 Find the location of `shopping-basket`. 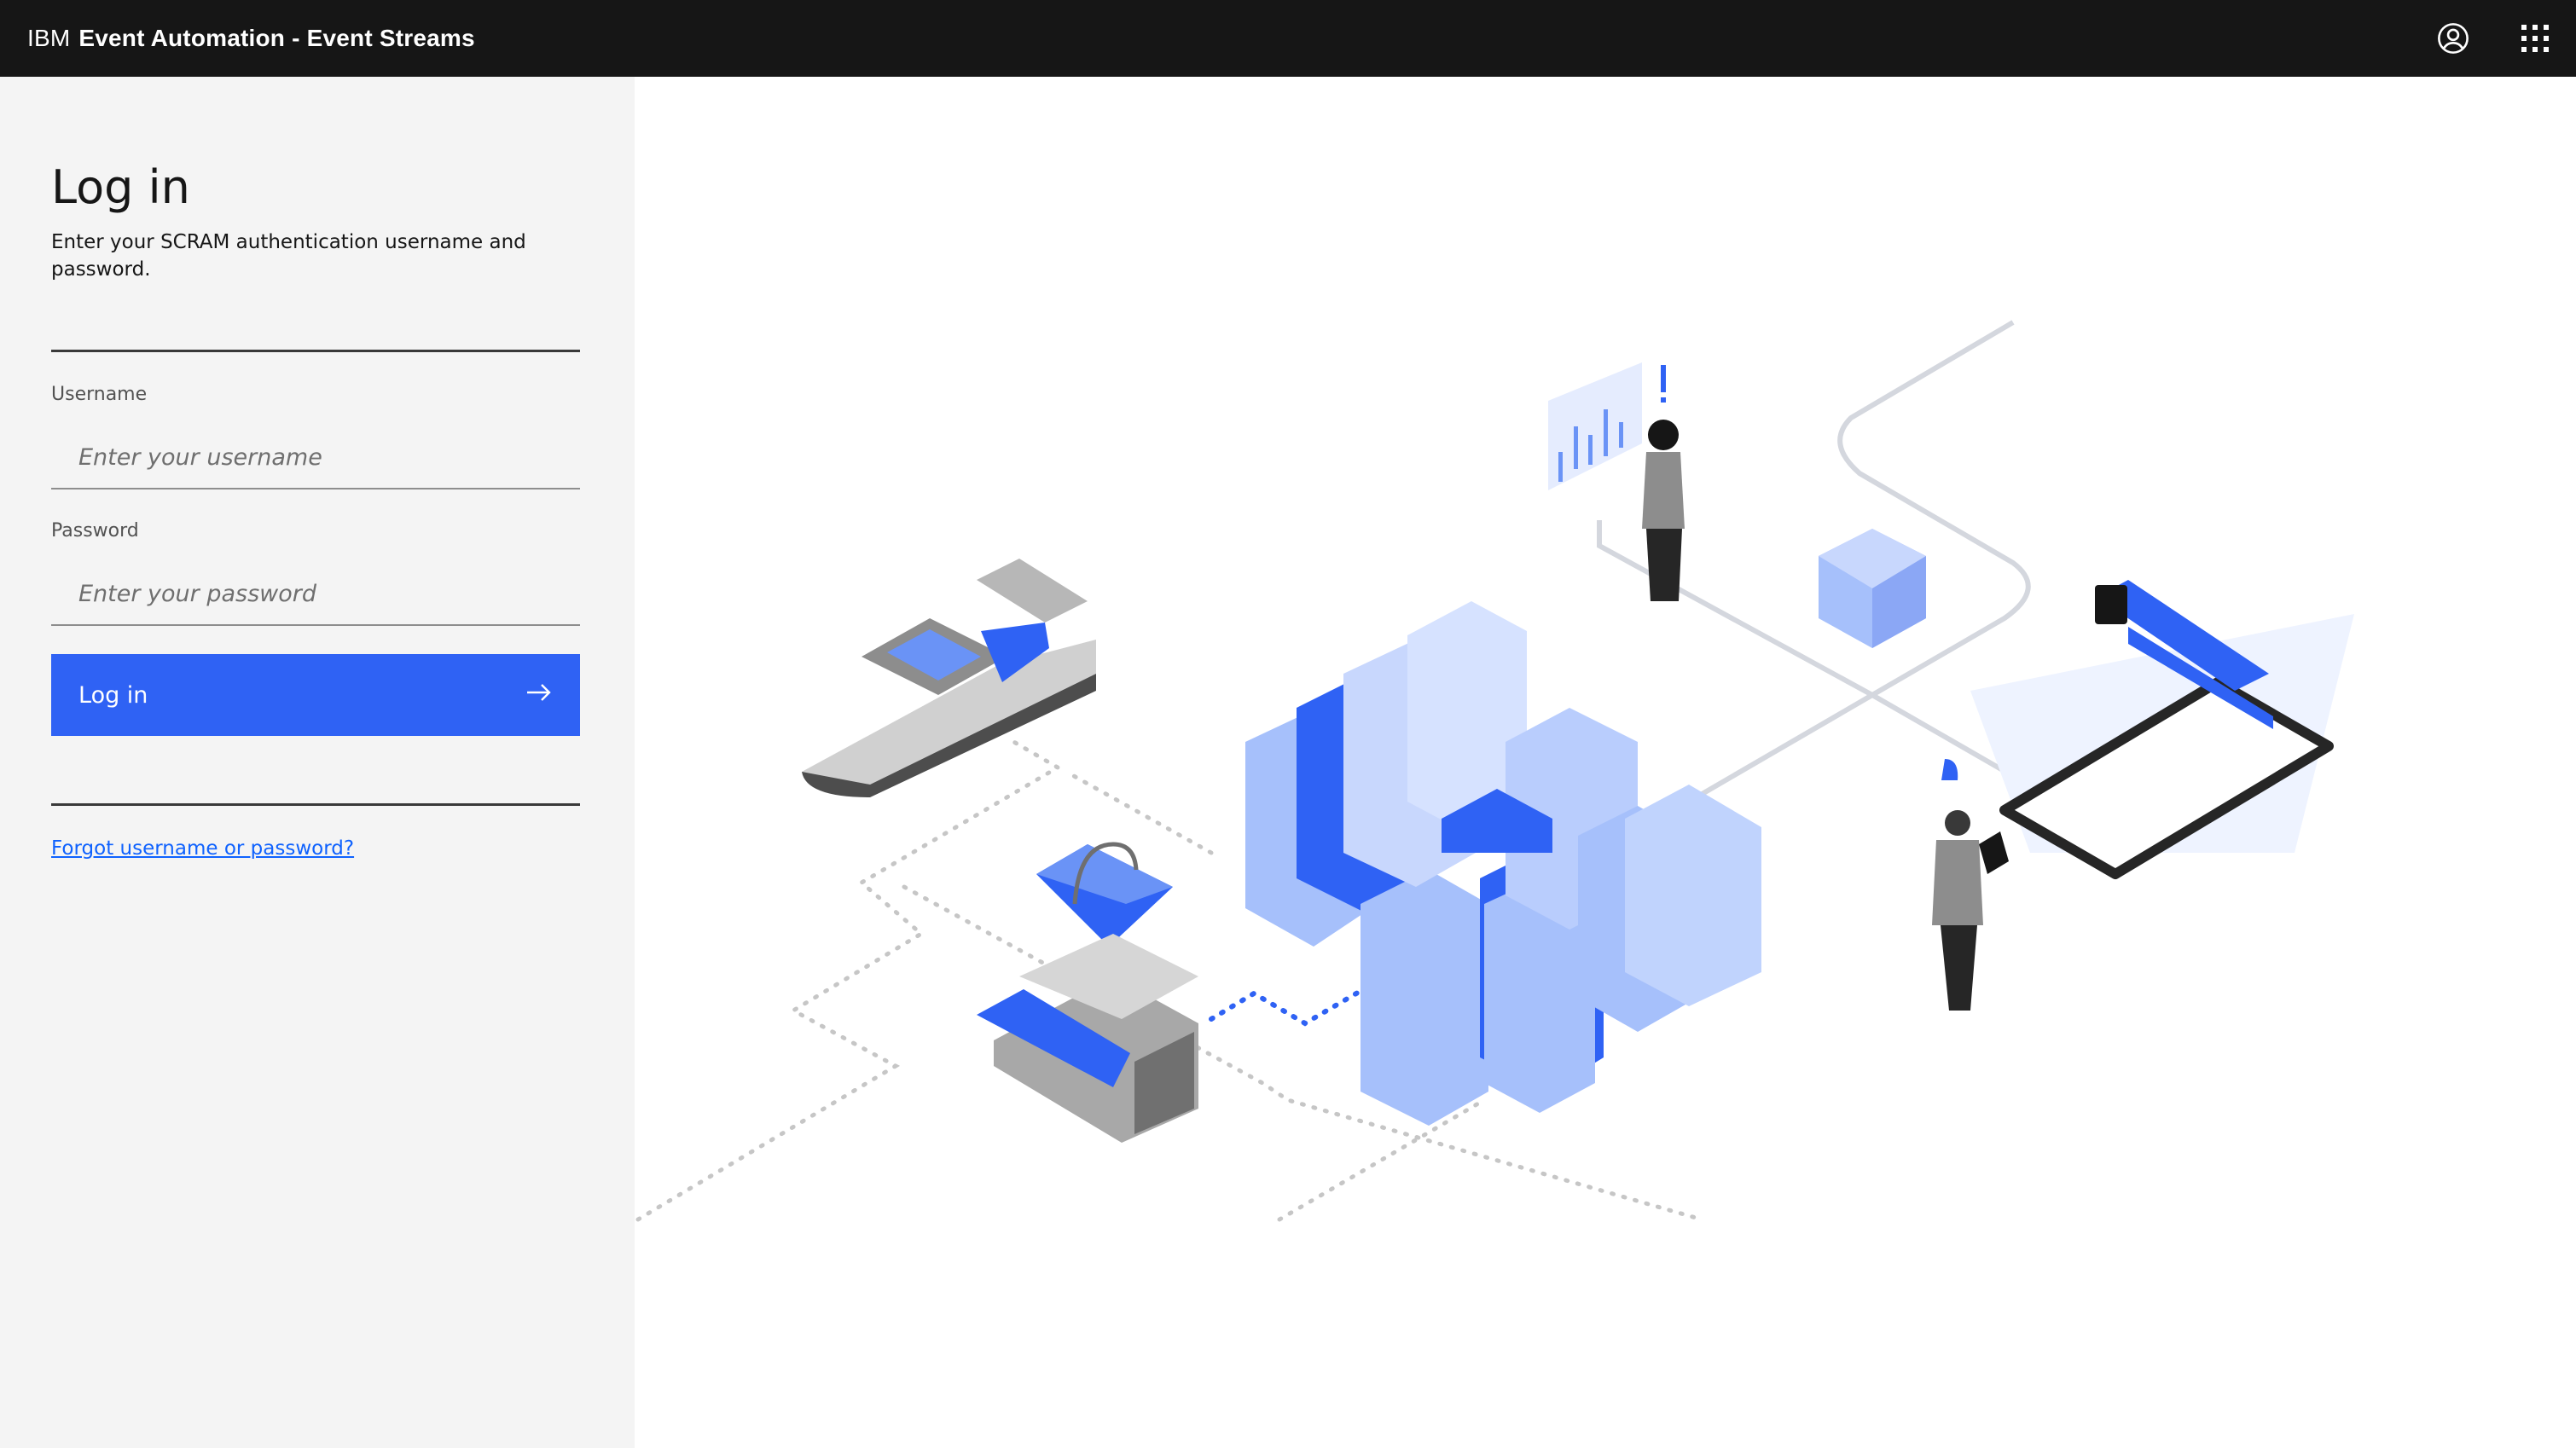

shopping-basket is located at coordinates (1104, 894).